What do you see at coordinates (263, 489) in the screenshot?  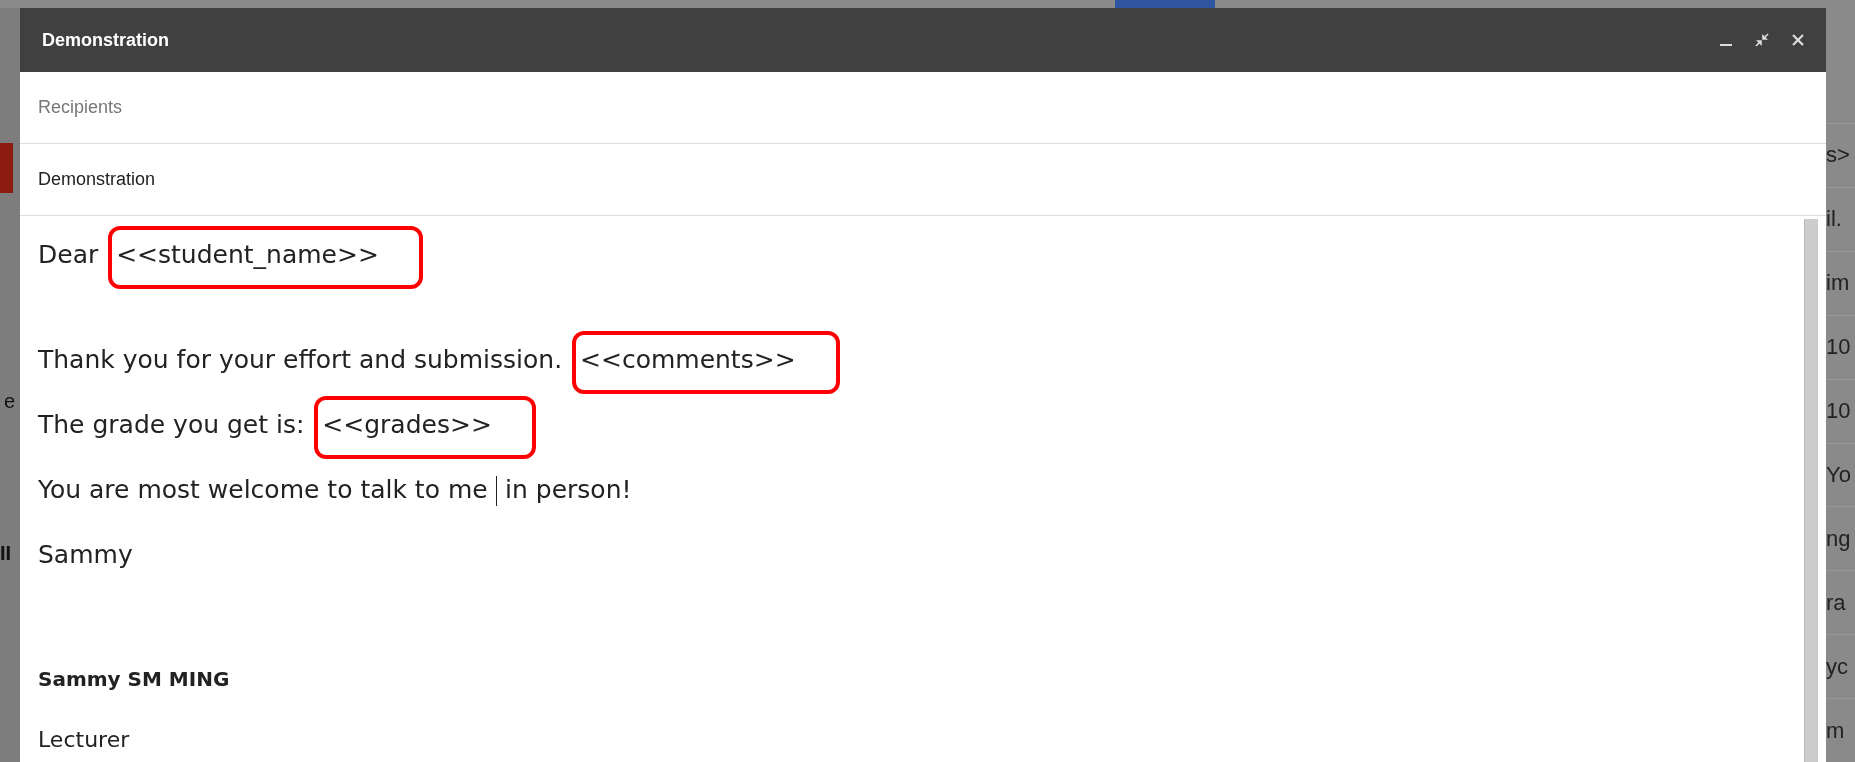 I see `body-text: You are most welcome to talk to me` at bounding box center [263, 489].